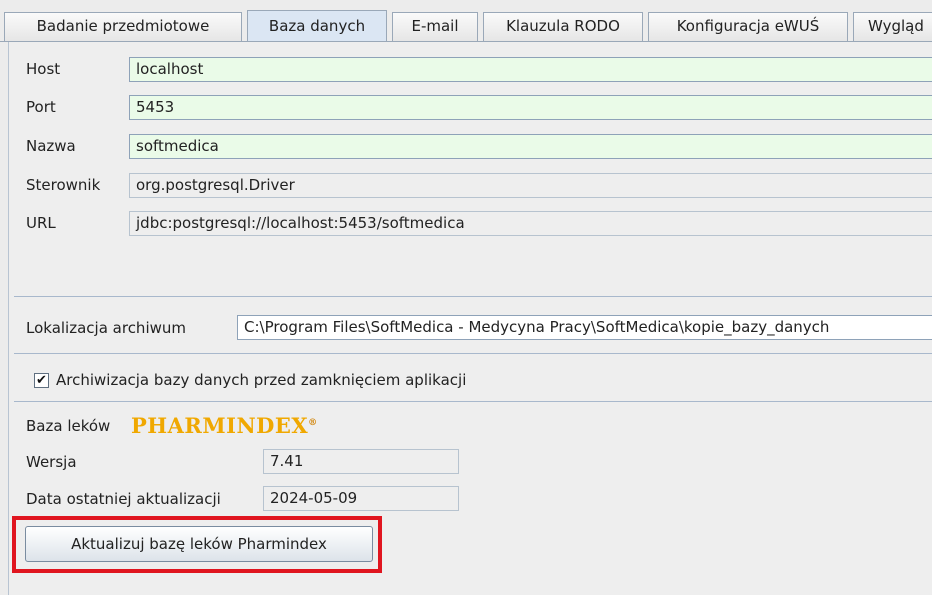 This screenshot has width=932, height=595. I want to click on port-input: 5453, so click(530, 107).